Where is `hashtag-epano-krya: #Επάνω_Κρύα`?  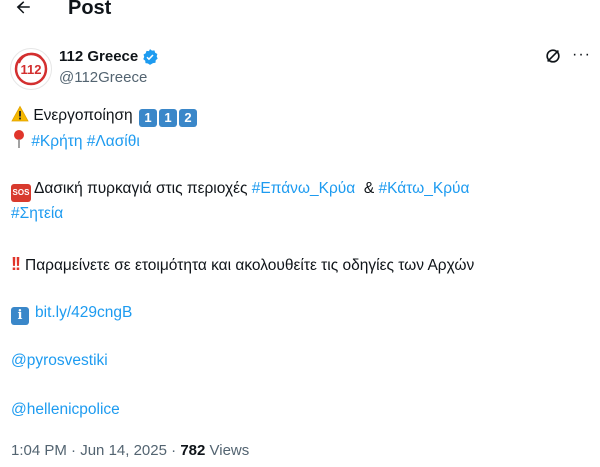
hashtag-epano-krya: #Επάνω_Κρύα is located at coordinates (303, 188).